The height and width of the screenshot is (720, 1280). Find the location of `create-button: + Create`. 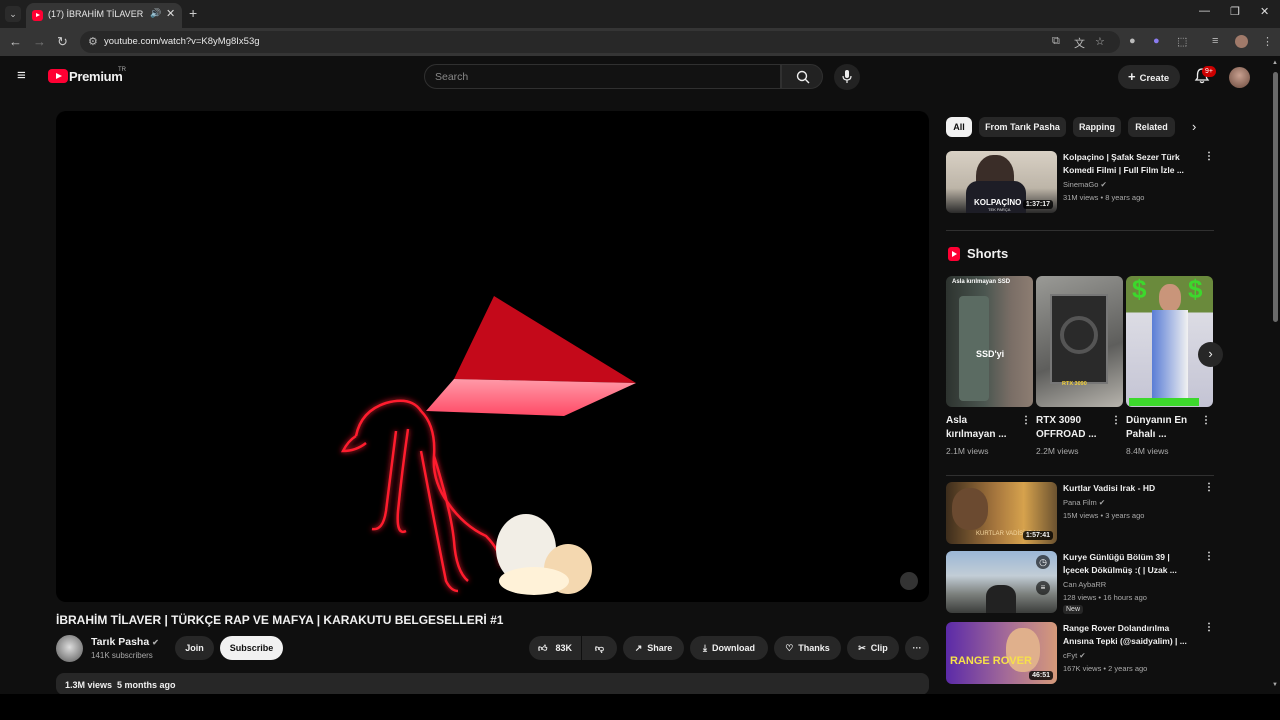

create-button: + Create is located at coordinates (1149, 77).